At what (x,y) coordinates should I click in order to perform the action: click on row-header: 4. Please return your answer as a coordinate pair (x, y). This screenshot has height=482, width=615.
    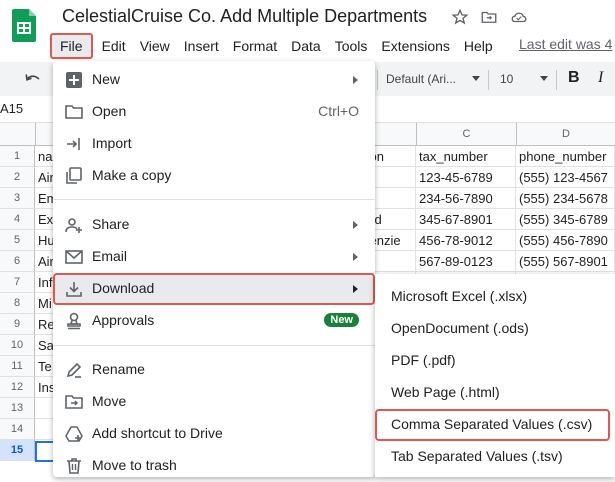
    Looking at the image, I should click on (17, 219).